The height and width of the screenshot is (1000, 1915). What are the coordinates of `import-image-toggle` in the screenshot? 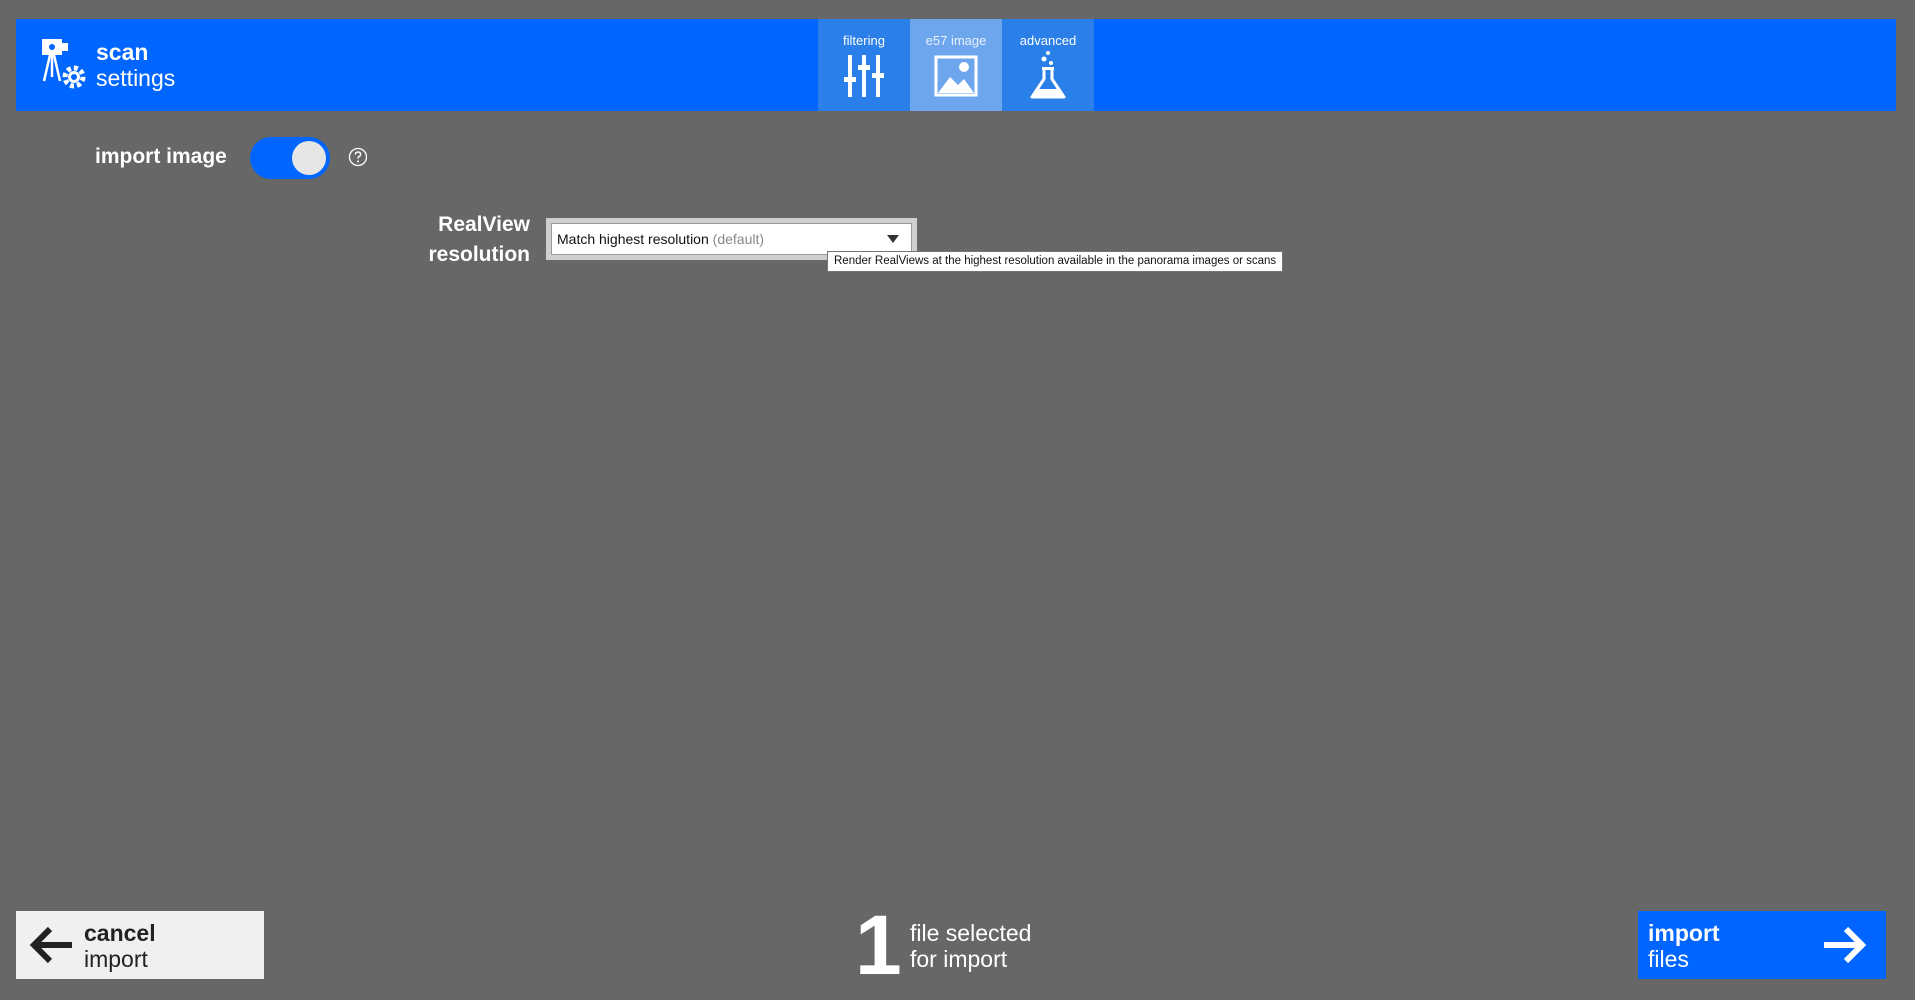 It's located at (290, 158).